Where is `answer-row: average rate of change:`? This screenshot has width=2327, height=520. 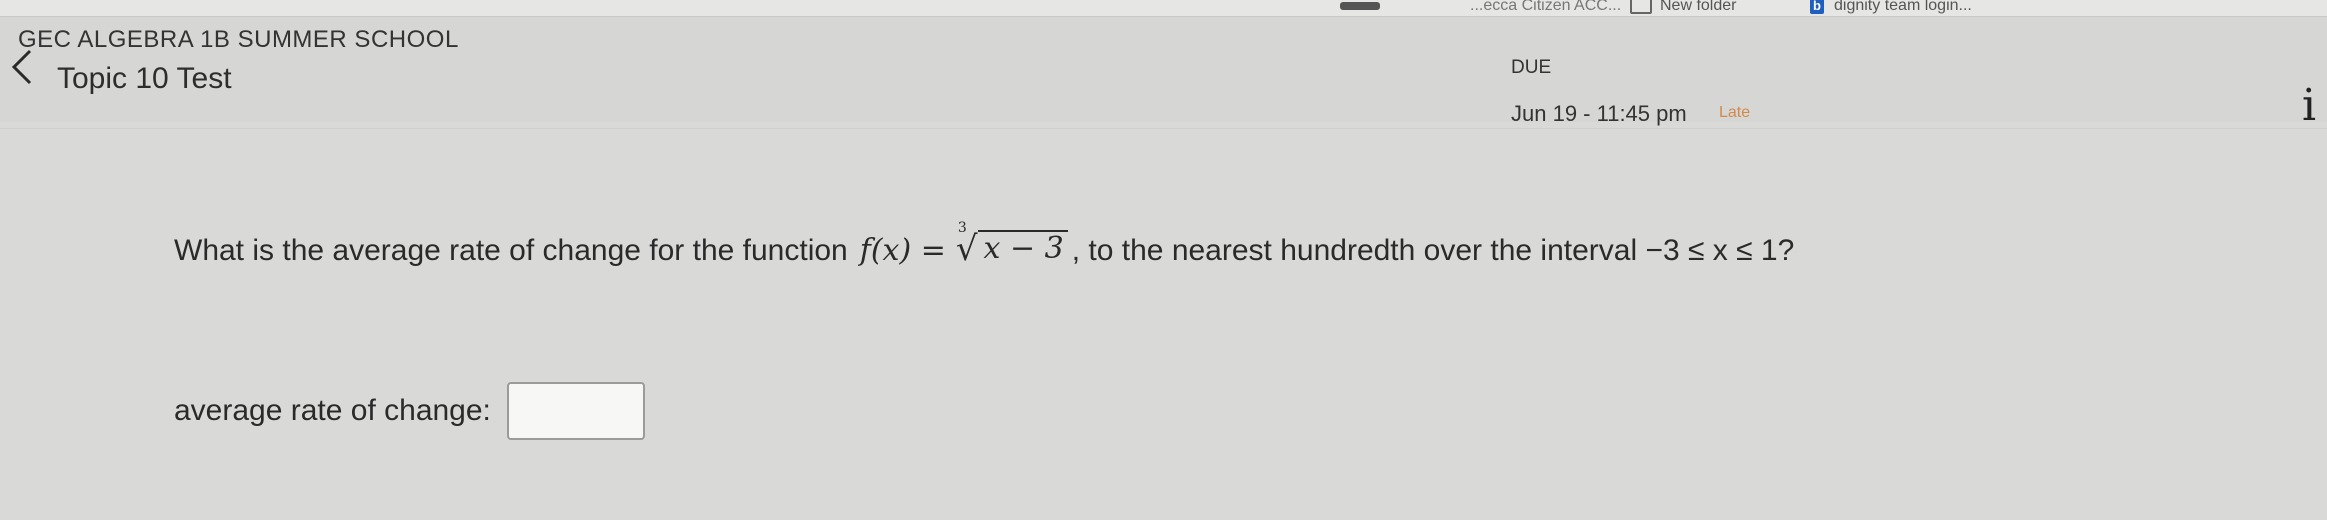 answer-row: average rate of change: is located at coordinates (409, 411).